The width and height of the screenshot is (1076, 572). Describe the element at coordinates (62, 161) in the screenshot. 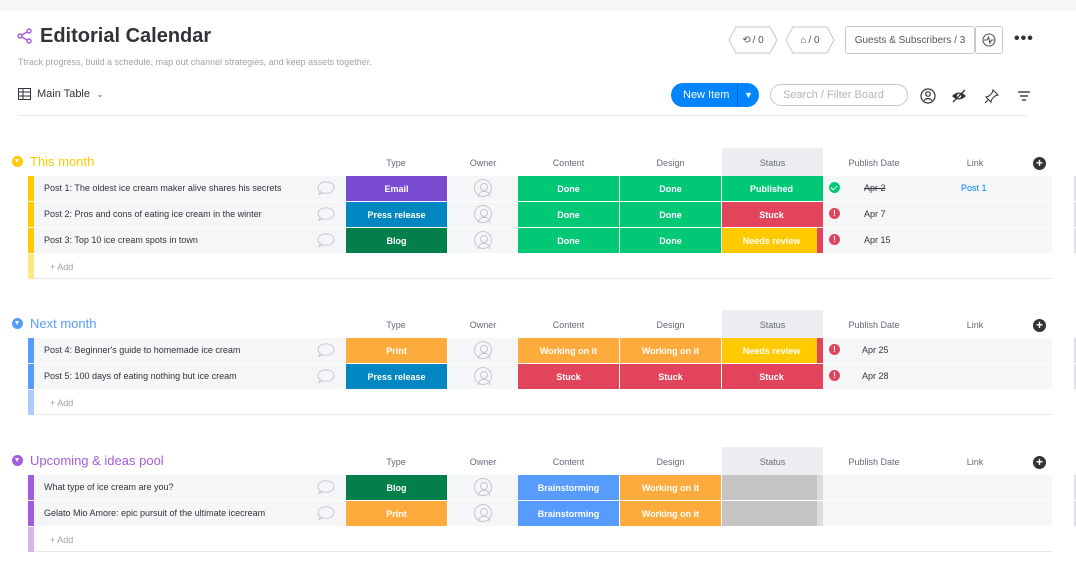

I see `group-title: This month` at that location.